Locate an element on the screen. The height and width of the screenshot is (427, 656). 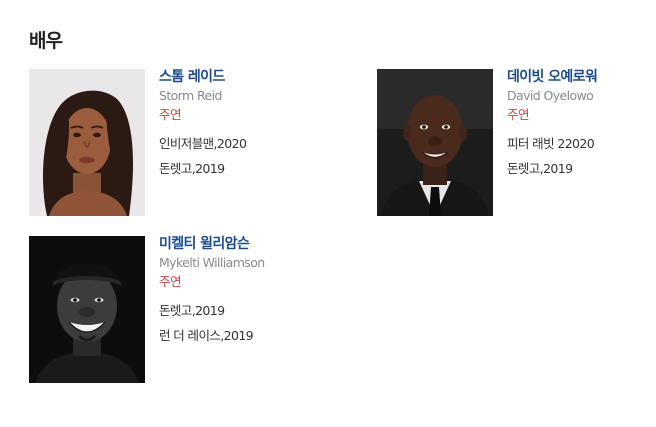
portrait-mykelti-williamson is located at coordinates (87, 309).